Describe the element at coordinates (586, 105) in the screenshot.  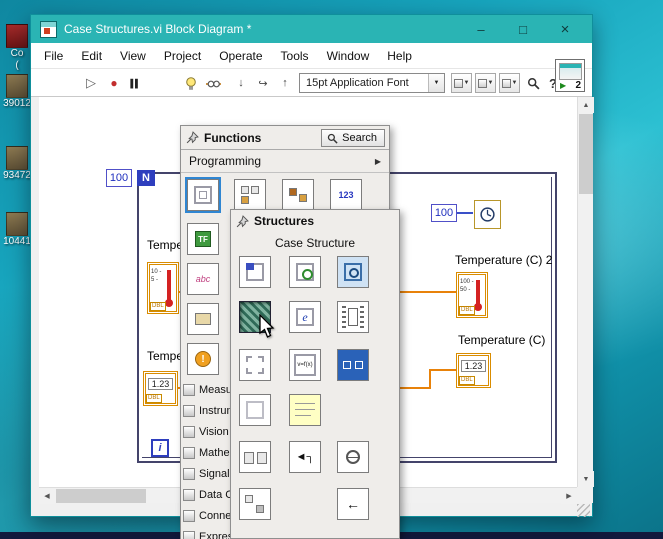
I see `scroll-up-button: ▲` at that location.